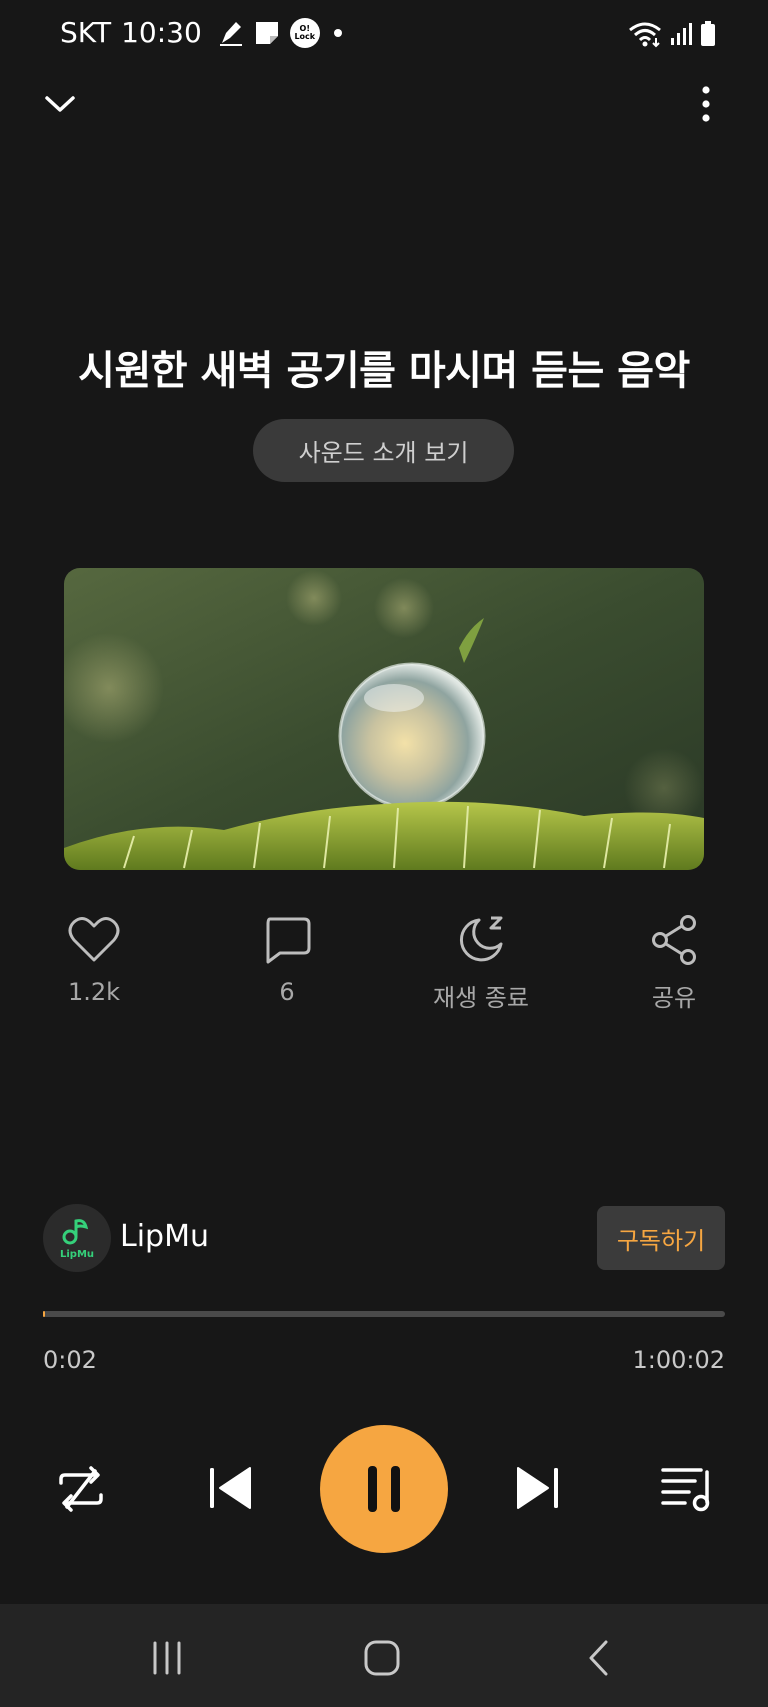 Image resolution: width=768 pixels, height=1707 pixels. I want to click on channel-name: LipMu, so click(164, 1236).